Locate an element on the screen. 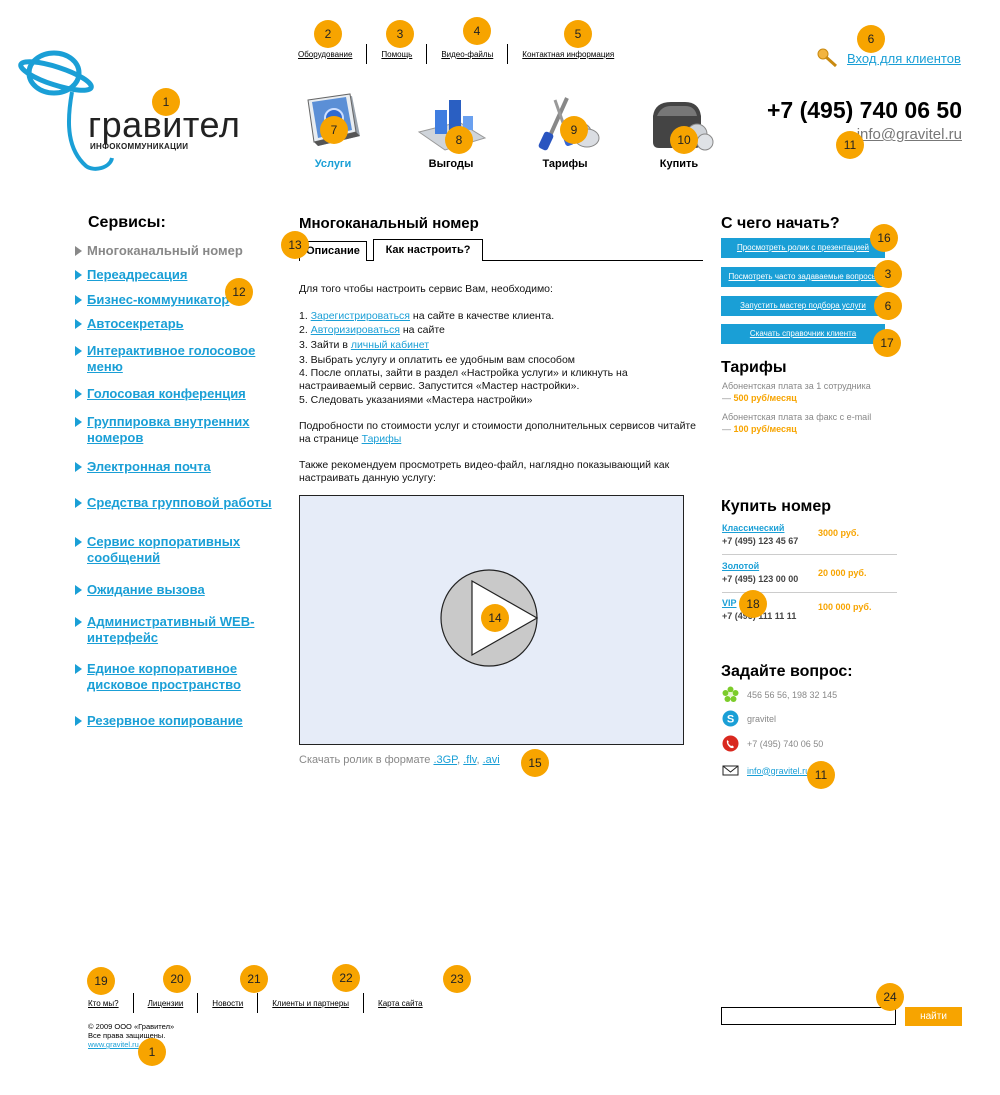 The image size is (1000, 1095). download-handbook-button: Скачать справочник клиента is located at coordinates (803, 334).